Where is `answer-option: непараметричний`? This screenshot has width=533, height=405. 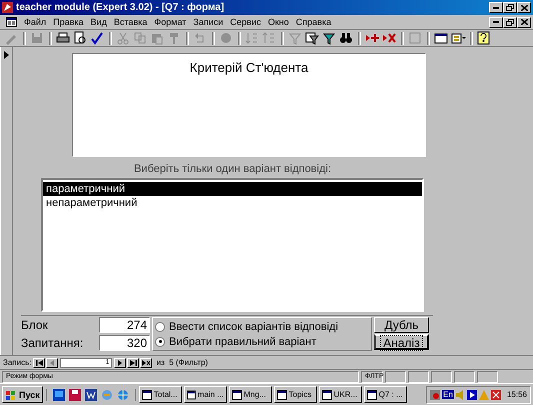
answer-option: непараметричний is located at coordinates (232, 203).